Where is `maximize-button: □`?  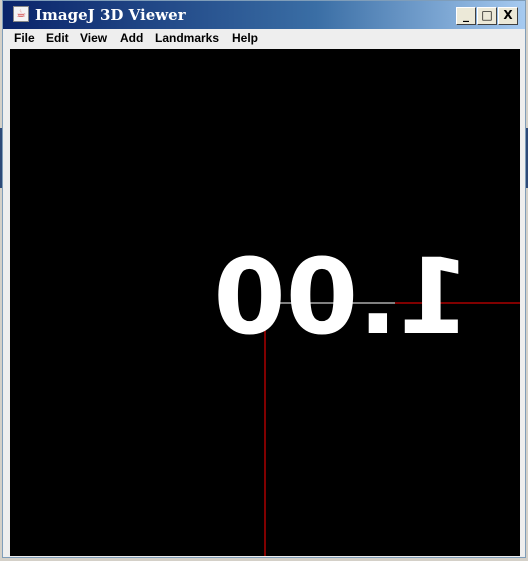
maximize-button: □ is located at coordinates (487, 16).